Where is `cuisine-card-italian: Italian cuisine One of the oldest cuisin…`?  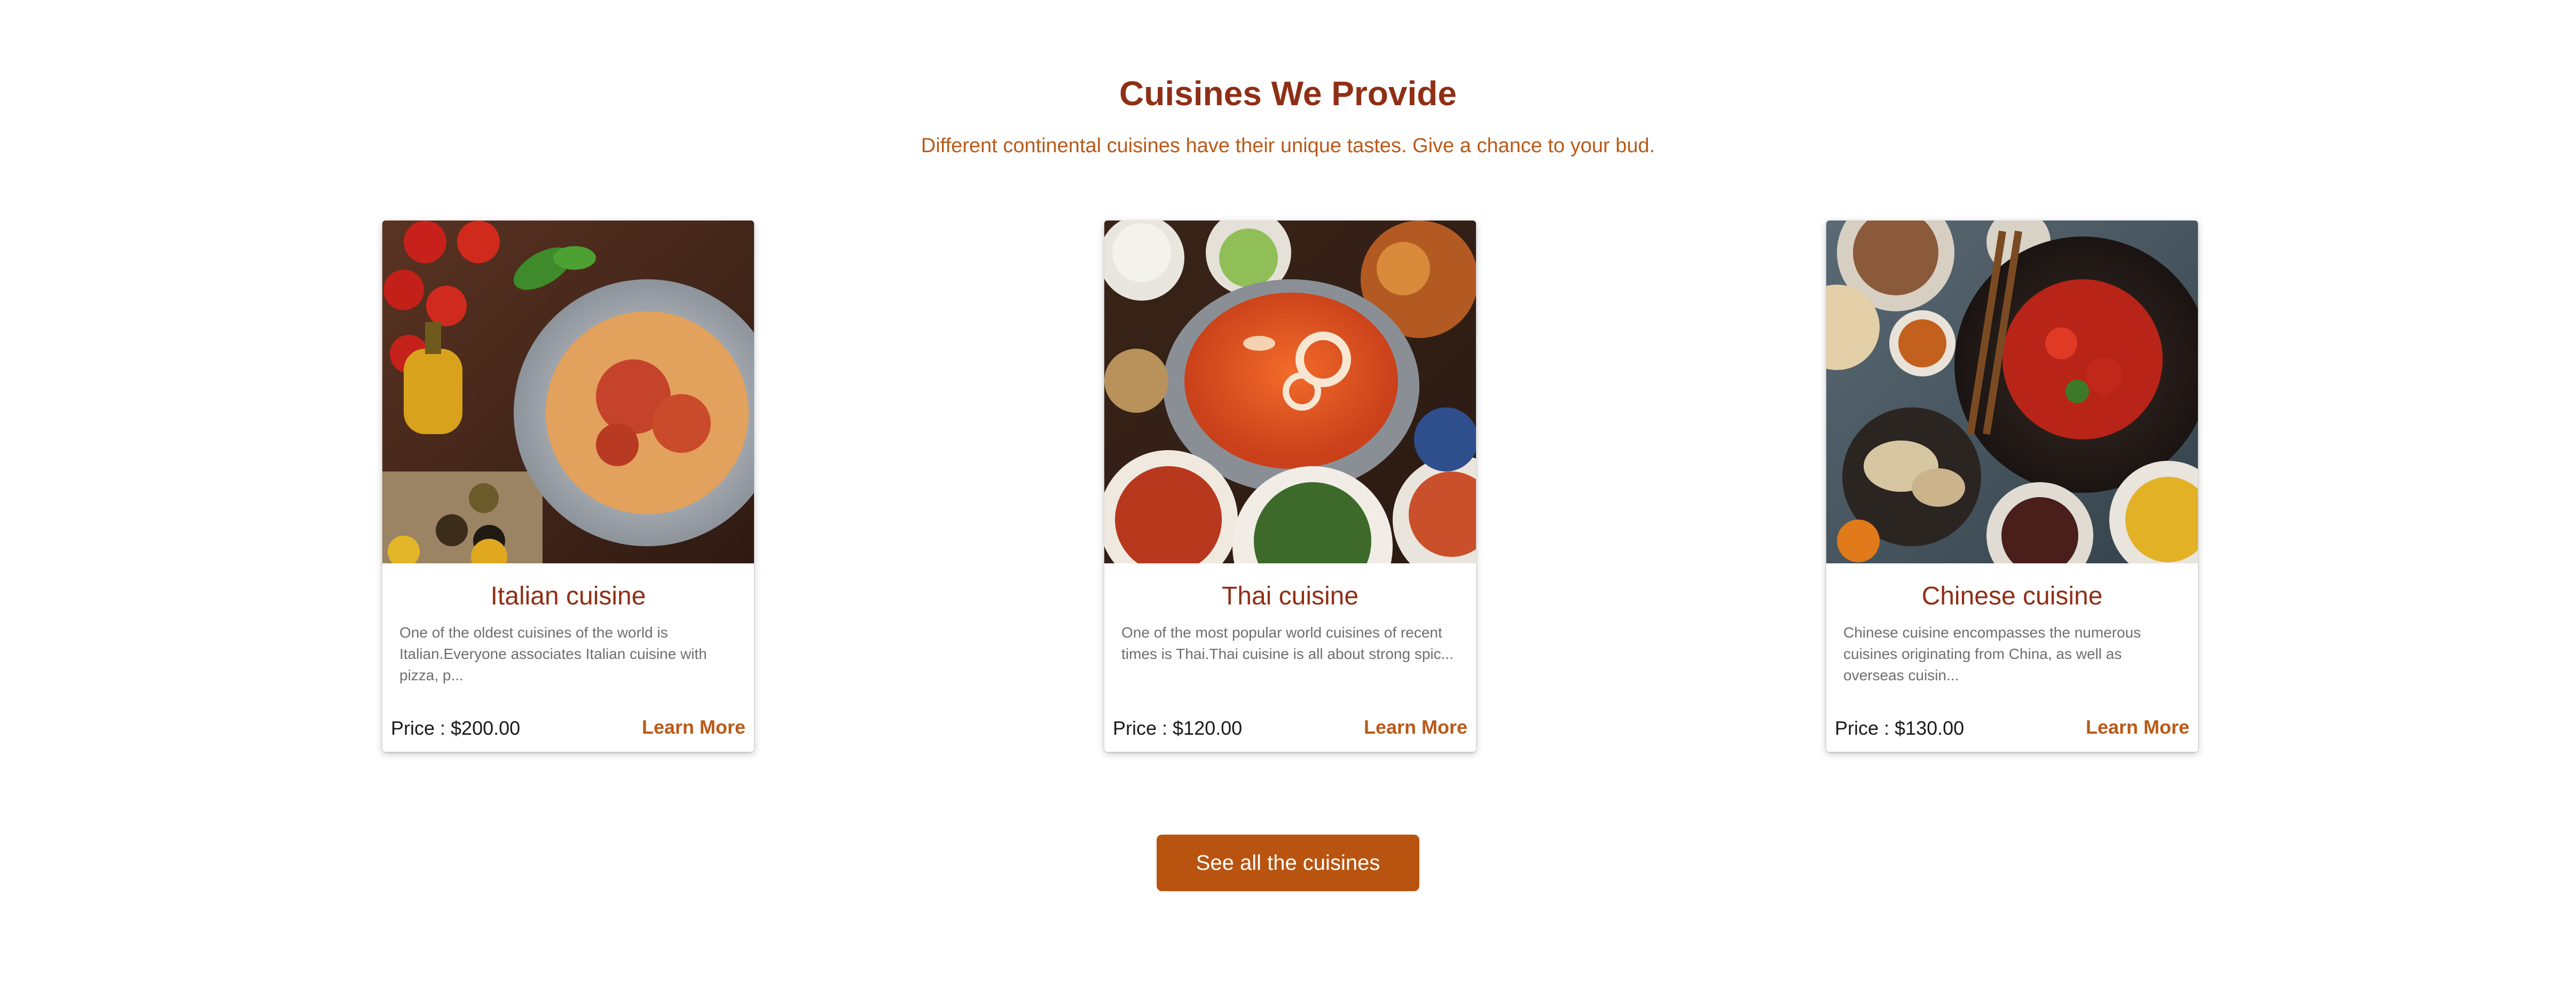
cuisine-card-italian: Italian cuisine One of the oldest cuisin… is located at coordinates (568, 486).